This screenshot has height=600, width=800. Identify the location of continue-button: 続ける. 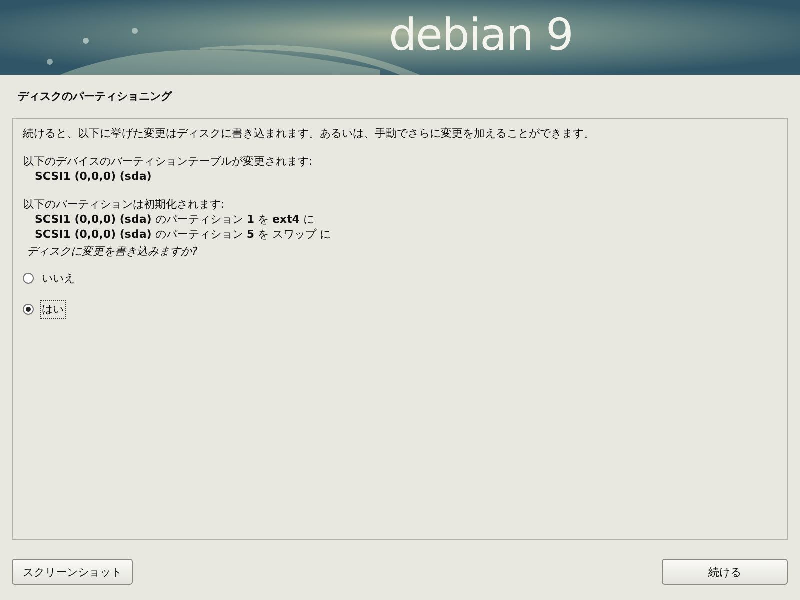
(725, 572).